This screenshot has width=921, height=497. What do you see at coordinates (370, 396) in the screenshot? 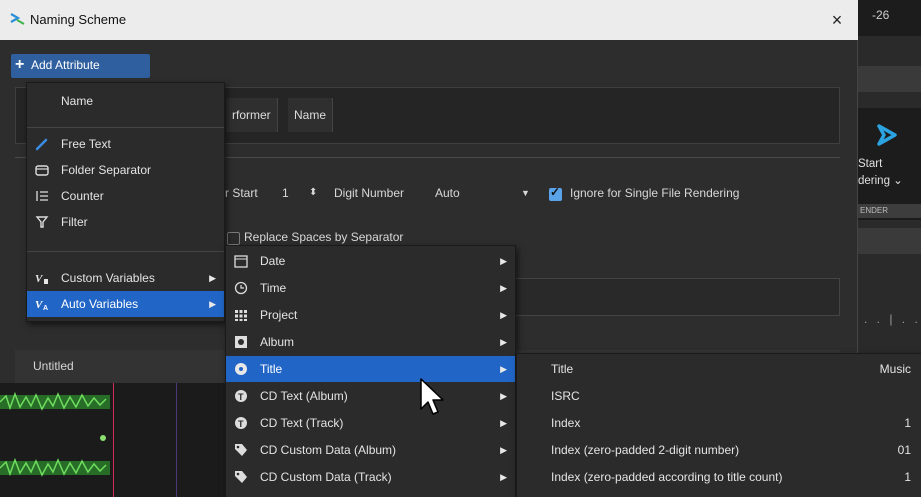
I see `menu-item-cd-text-album: T CD Text (Album) ▶` at bounding box center [370, 396].